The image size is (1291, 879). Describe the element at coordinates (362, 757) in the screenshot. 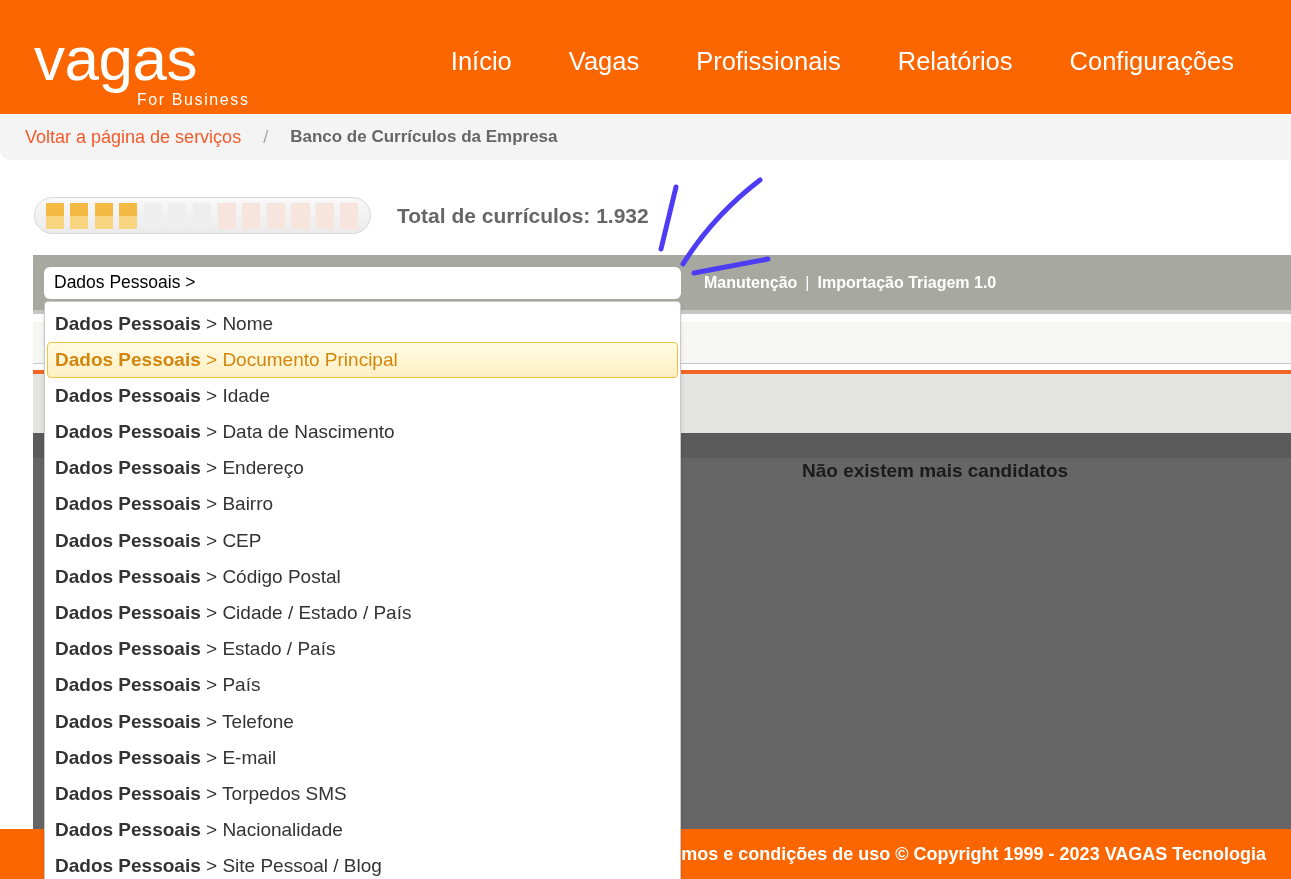

I see `suggestion-item: Dados Pessoais > E-mail` at that location.